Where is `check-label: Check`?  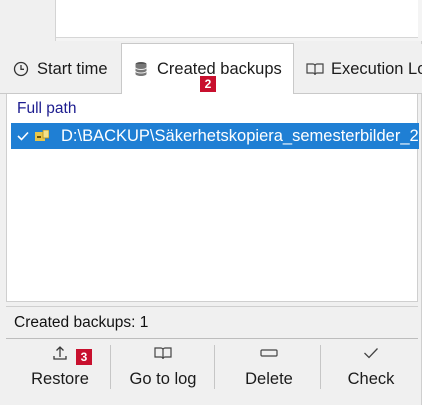 check-label: Check is located at coordinates (371, 379).